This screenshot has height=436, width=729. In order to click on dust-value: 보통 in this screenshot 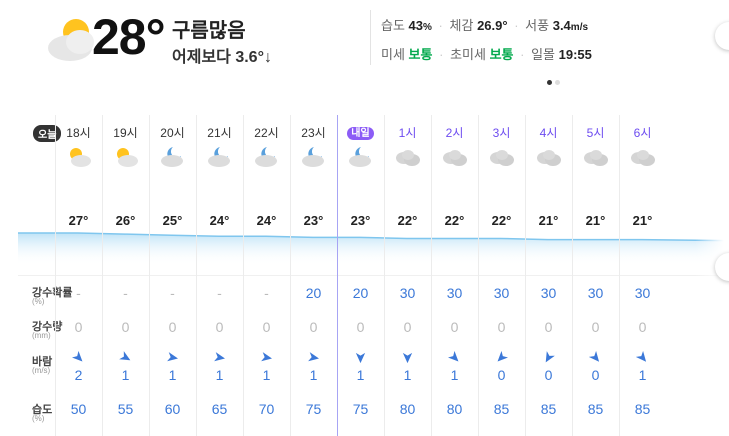, I will do `click(421, 54)`.